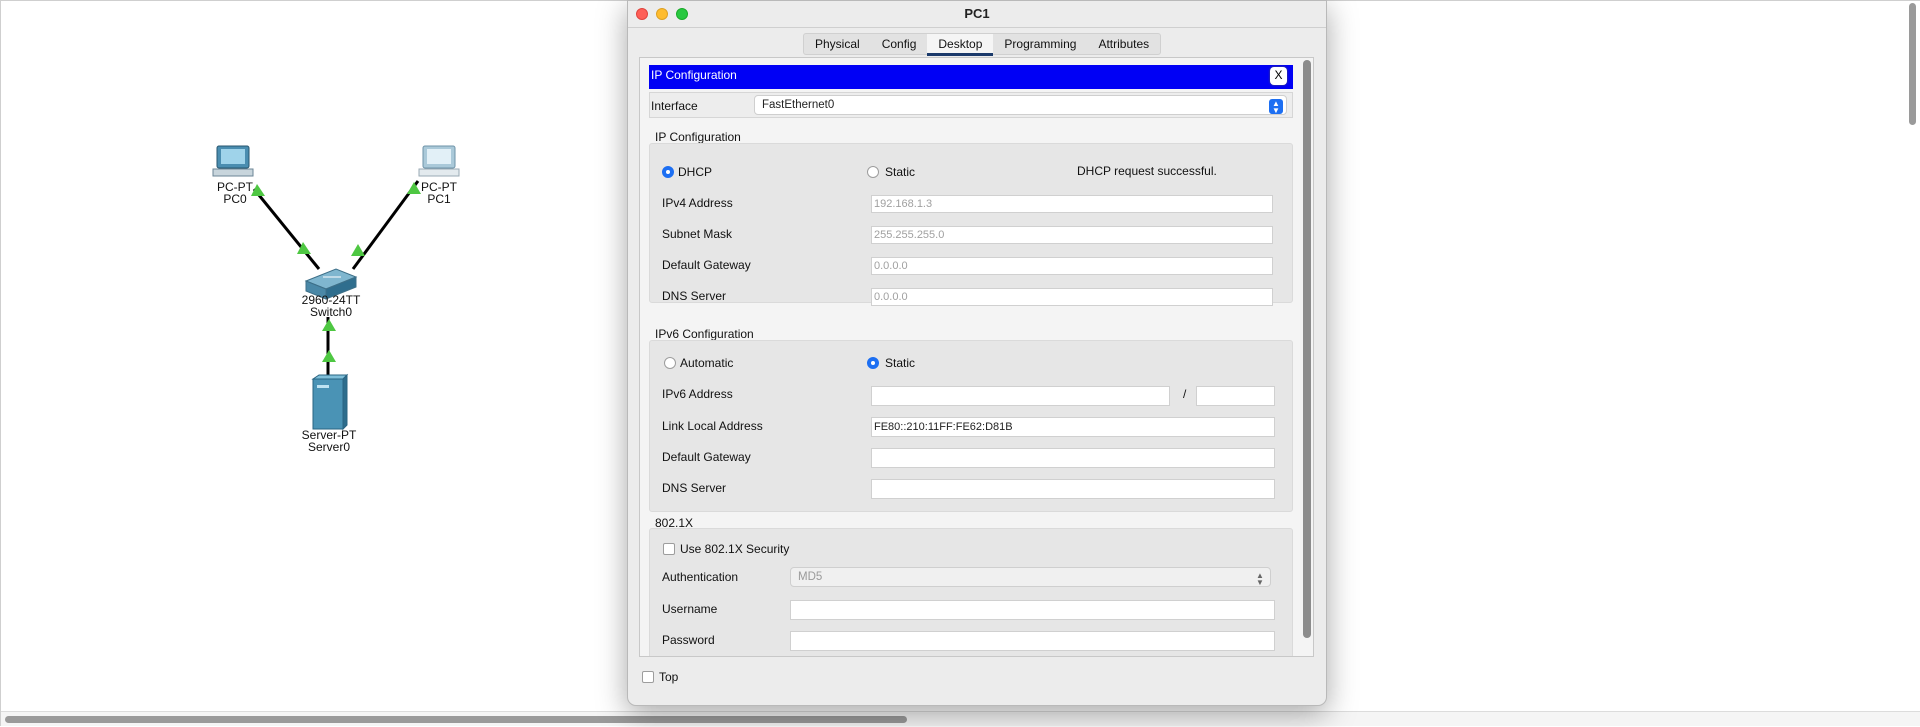 The height and width of the screenshot is (727, 1920). What do you see at coordinates (668, 172) in the screenshot?
I see `dhcp-radio` at bounding box center [668, 172].